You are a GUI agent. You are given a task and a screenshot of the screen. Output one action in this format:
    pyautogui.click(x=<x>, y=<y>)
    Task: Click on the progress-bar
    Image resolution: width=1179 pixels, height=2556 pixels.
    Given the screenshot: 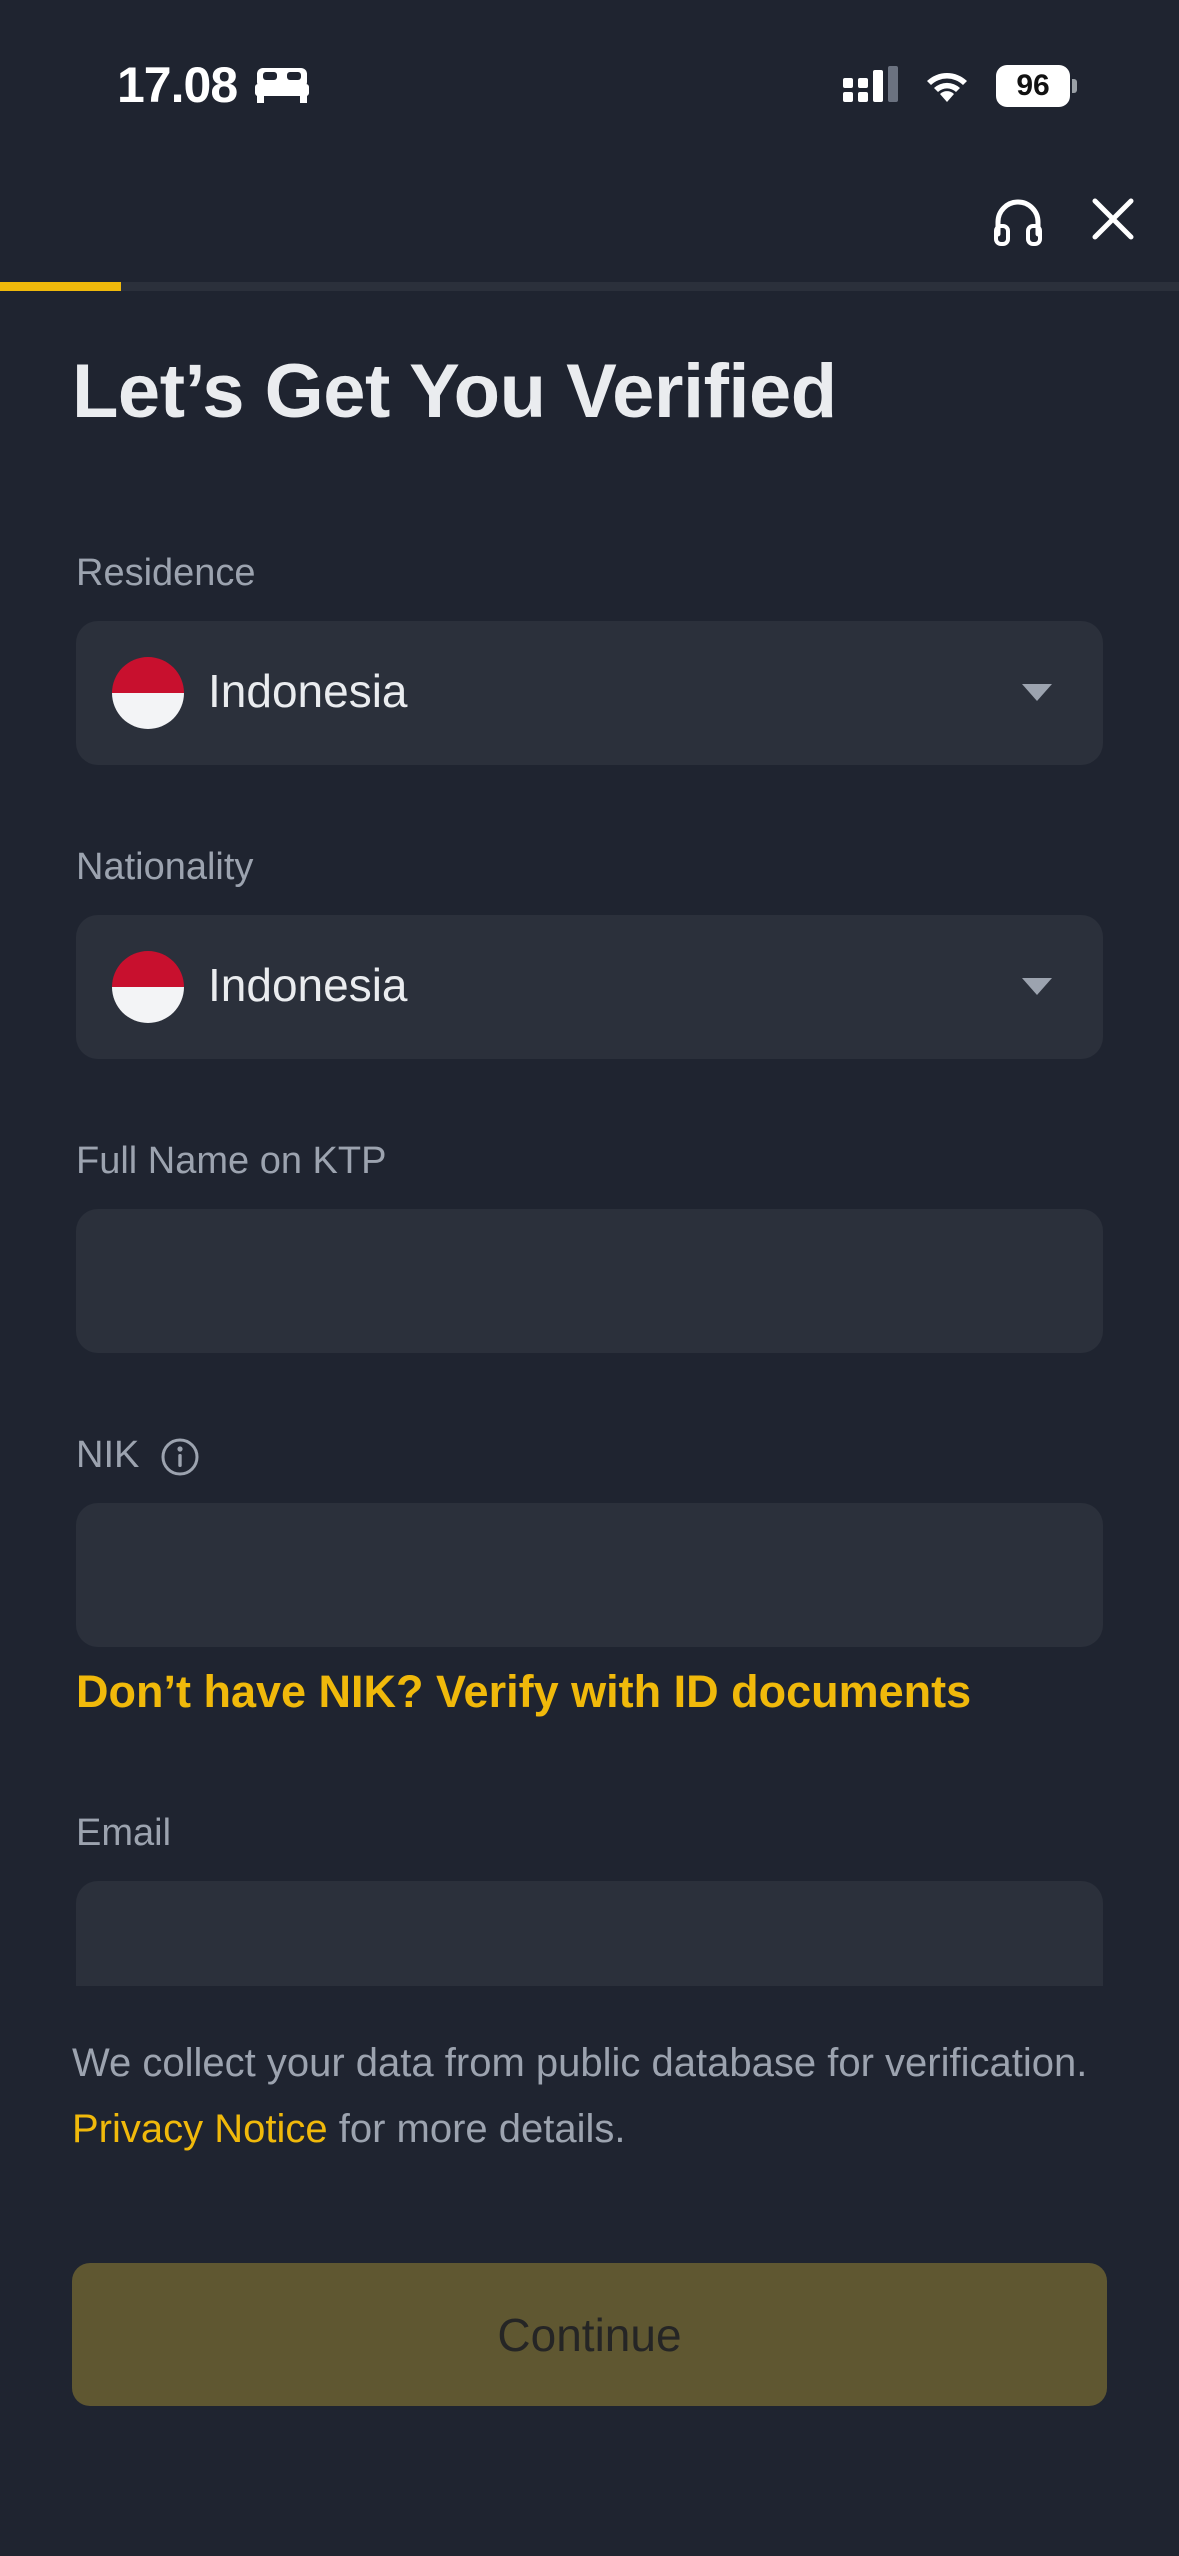 What is the action you would take?
    pyautogui.click(x=589, y=286)
    